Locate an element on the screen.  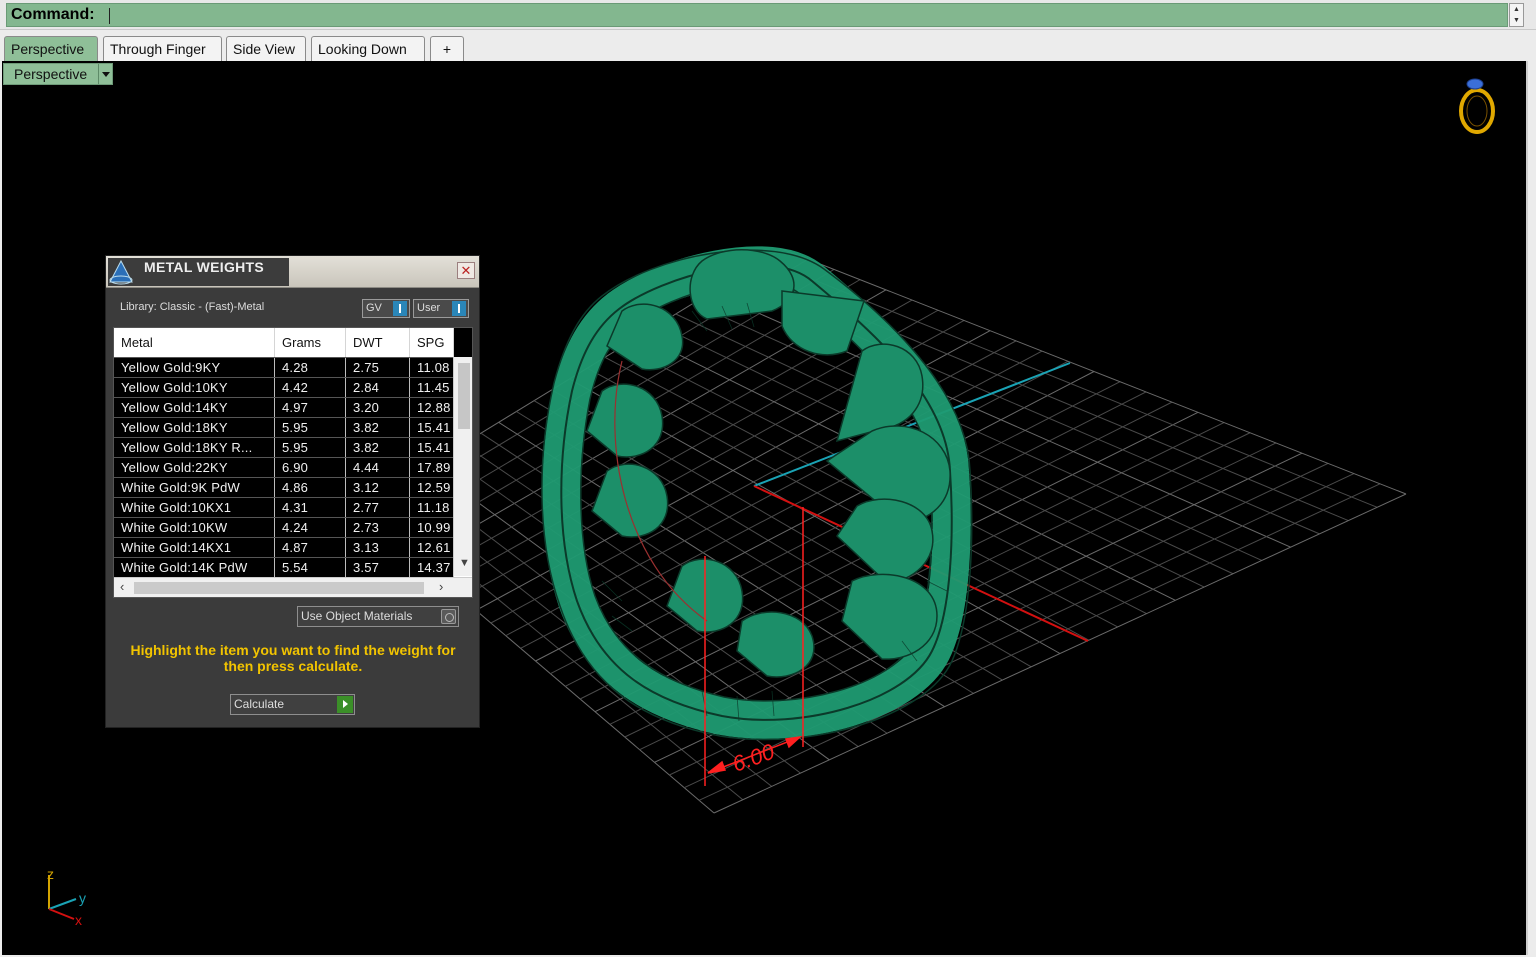
close-icon: ✕ is located at coordinates (466, 270).